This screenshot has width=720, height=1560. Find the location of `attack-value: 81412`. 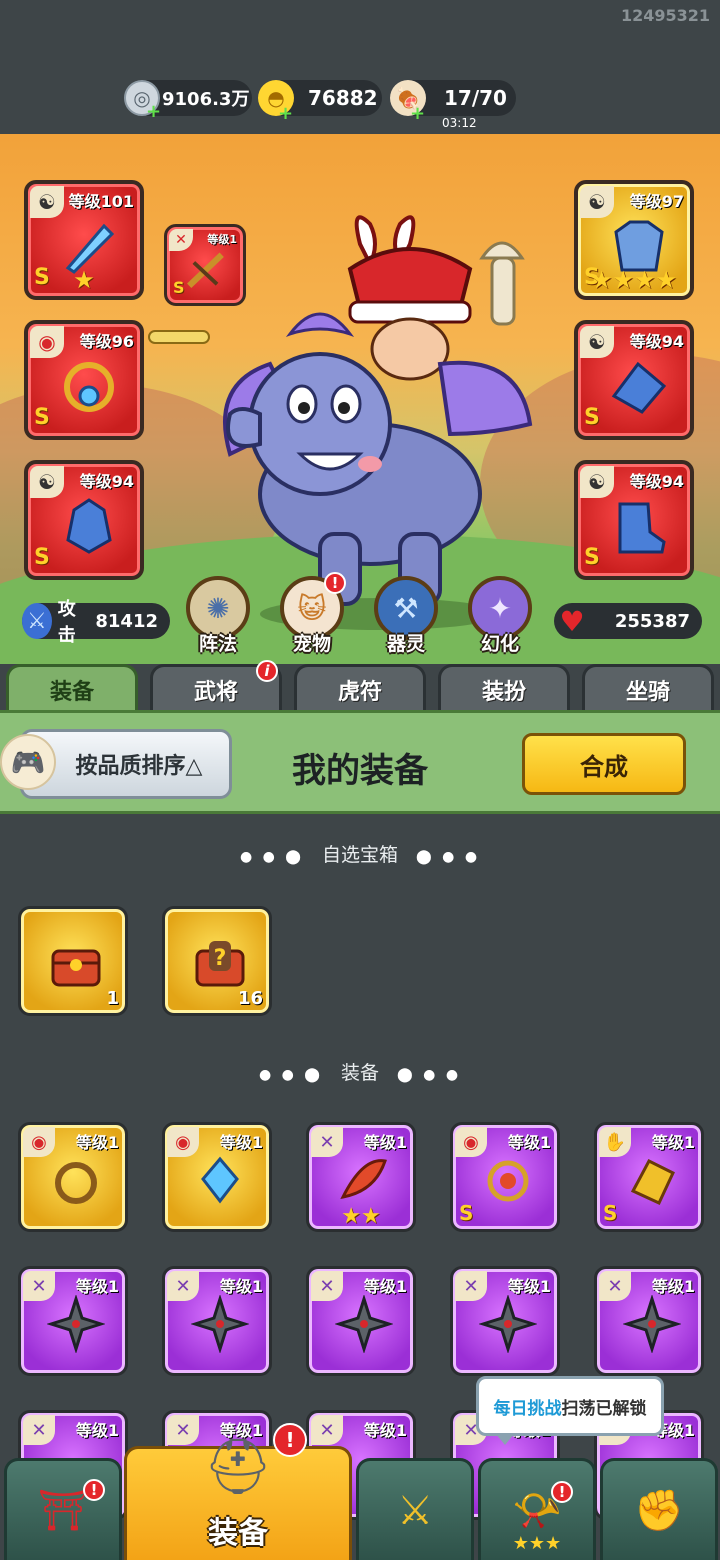

attack-value: 81412 is located at coordinates (126, 621).